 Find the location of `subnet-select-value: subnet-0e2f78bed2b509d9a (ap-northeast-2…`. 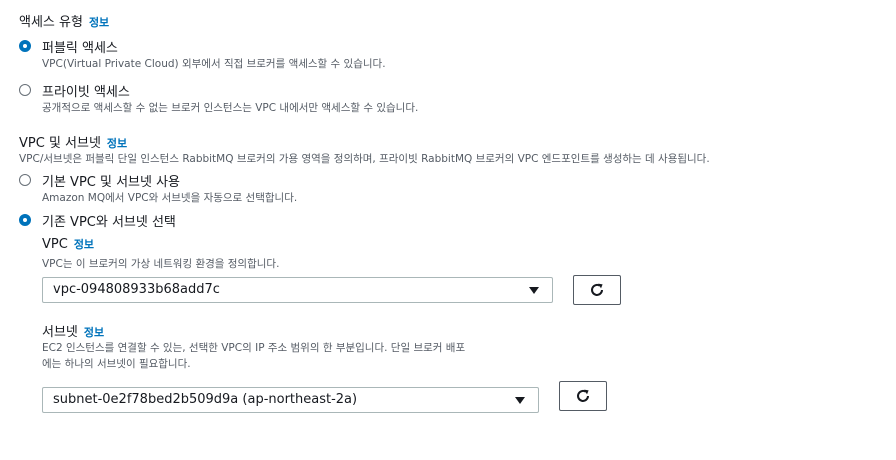

subnet-select-value: subnet-0e2f78bed2b509d9a (ap-northeast-2… is located at coordinates (205, 399).